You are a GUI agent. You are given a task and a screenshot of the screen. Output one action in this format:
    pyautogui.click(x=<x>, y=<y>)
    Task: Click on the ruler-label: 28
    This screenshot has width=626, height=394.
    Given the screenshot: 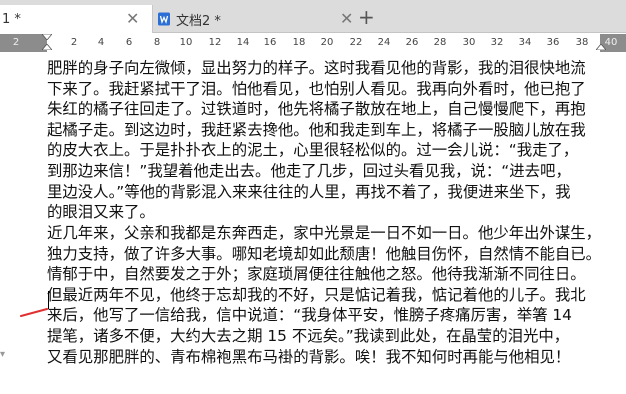 What is the action you would take?
    pyautogui.click(x=440, y=42)
    